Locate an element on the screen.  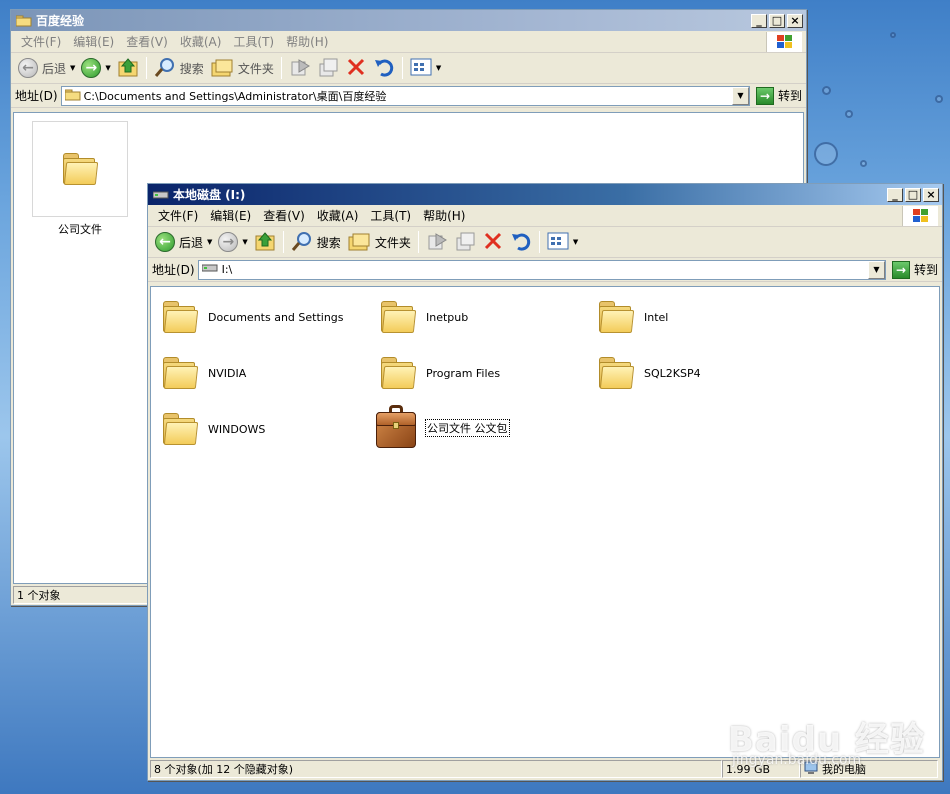
go-label: 转到 is located at coordinates (789, 96).